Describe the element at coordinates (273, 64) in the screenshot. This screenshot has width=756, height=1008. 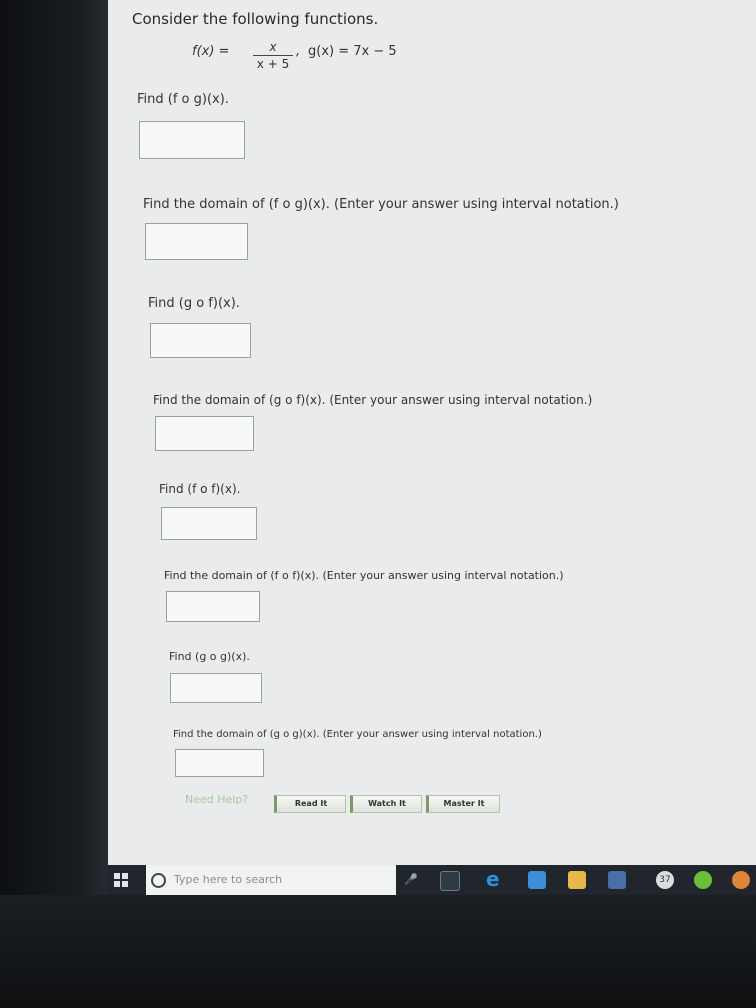
I see `f-denominator: x + 5` at that location.